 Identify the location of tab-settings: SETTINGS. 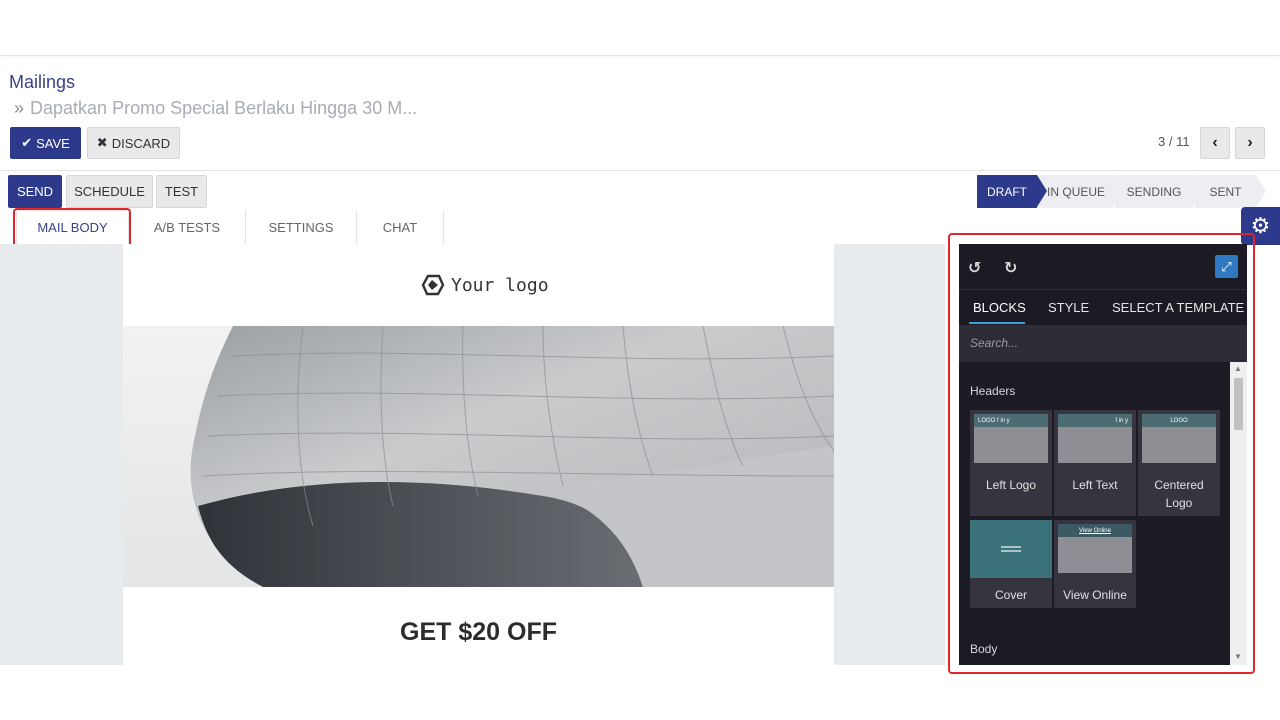
(301, 227).